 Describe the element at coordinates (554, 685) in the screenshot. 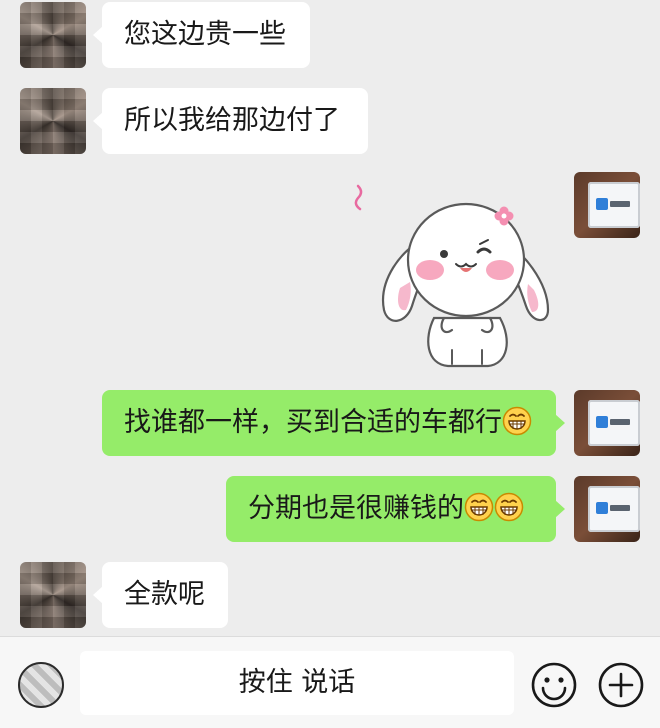

I see `emoji-icon` at that location.